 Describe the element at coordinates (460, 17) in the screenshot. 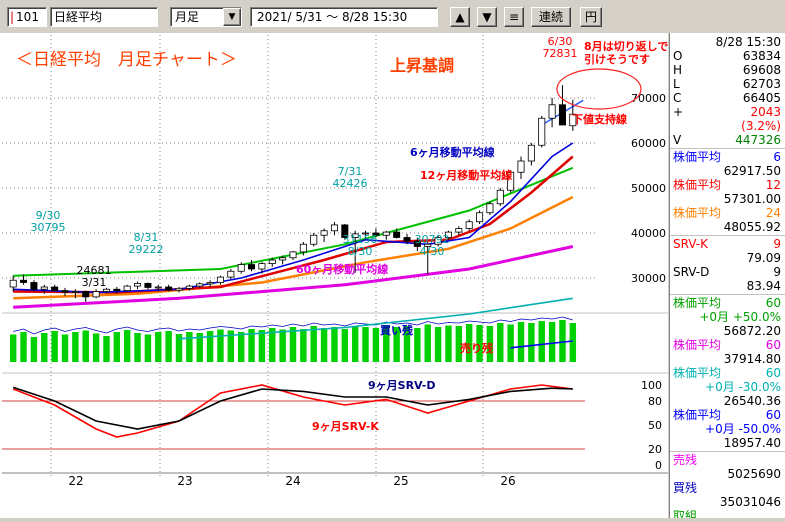

I see `scroll-up-button: ▲` at that location.